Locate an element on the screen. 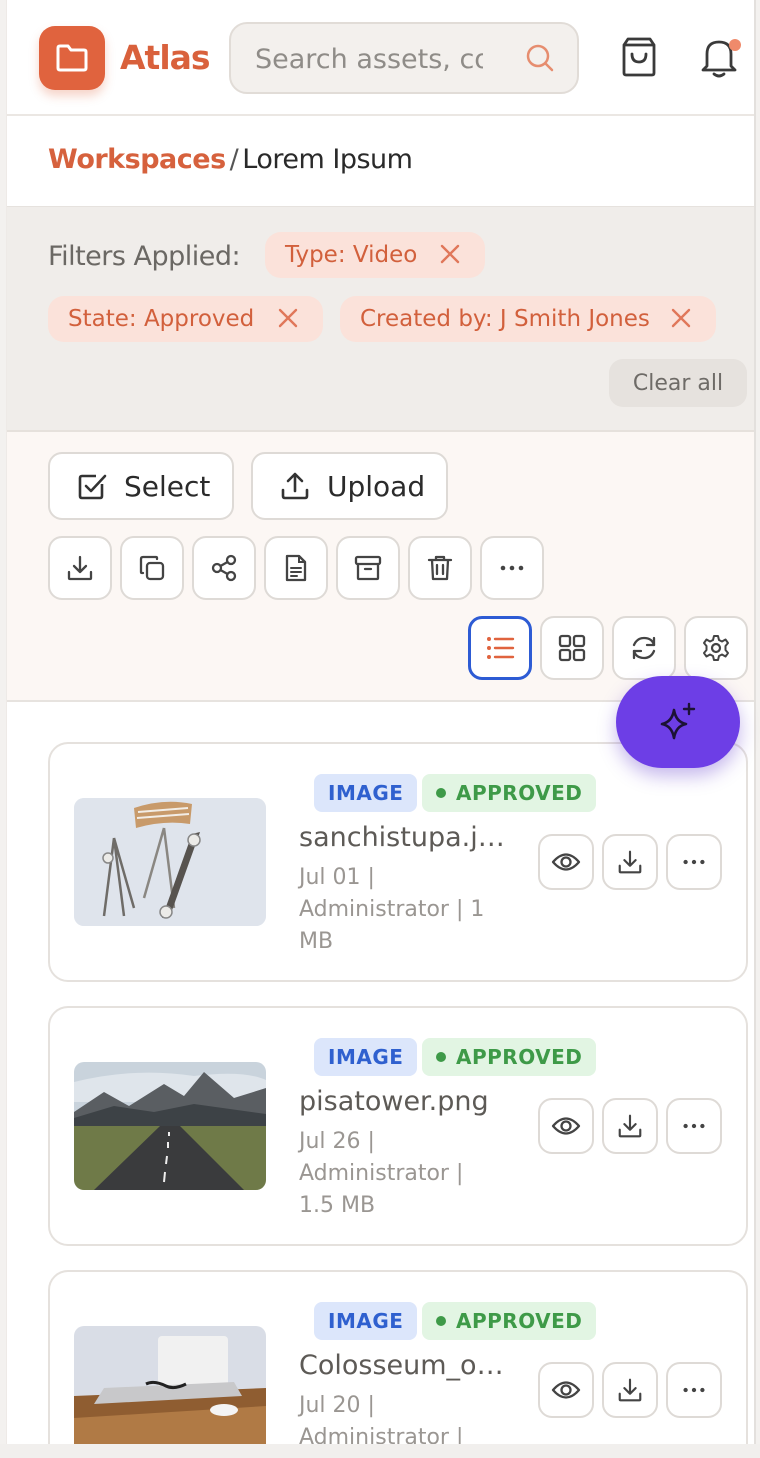  refresh-button is located at coordinates (644, 648).